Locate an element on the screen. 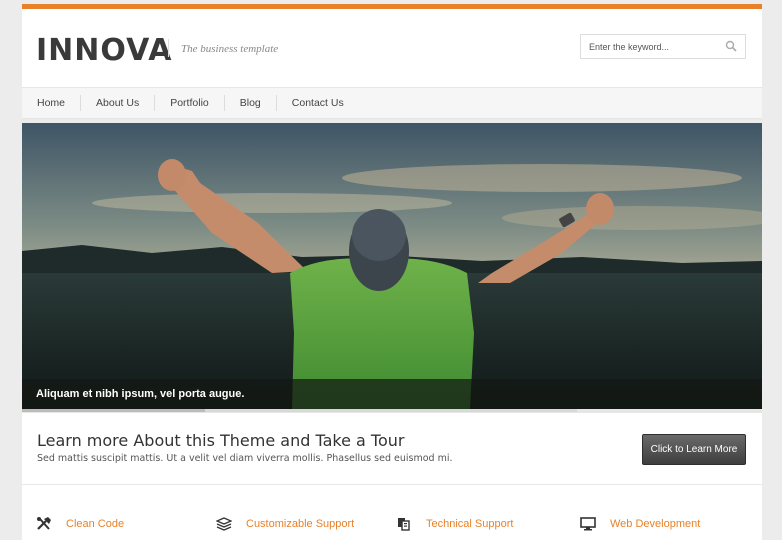 The width and height of the screenshot is (782, 540). nav-item-contact-us: Contact Us is located at coordinates (318, 103).